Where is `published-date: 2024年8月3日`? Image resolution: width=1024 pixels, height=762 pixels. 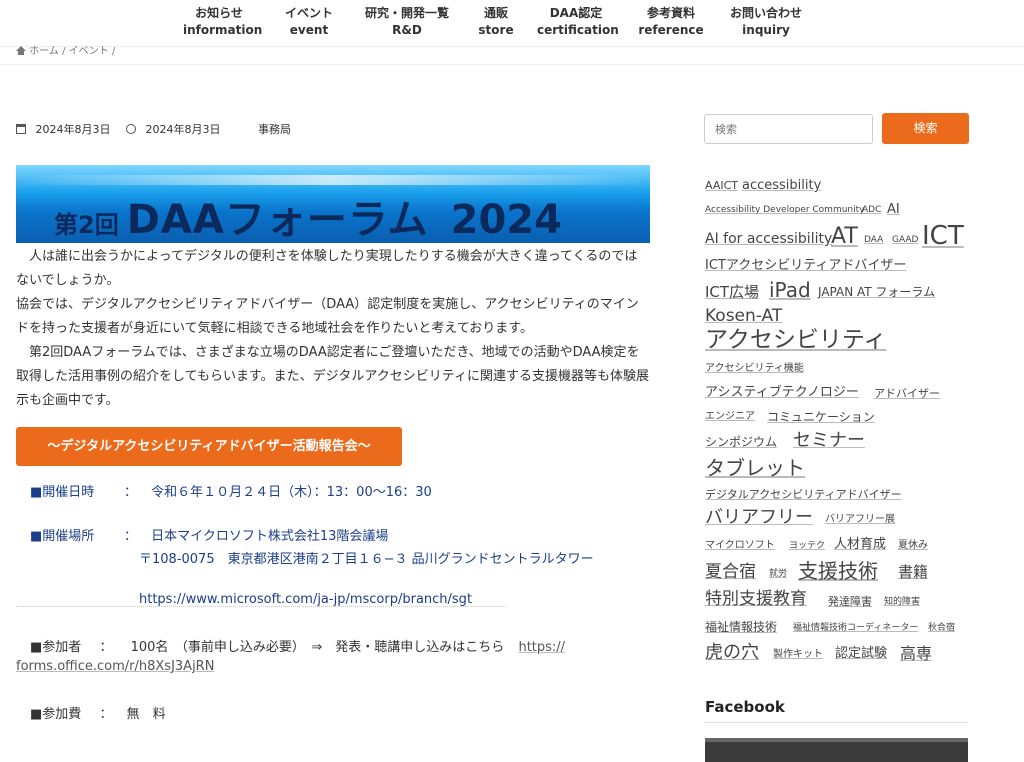 published-date: 2024年8月3日 is located at coordinates (73, 129).